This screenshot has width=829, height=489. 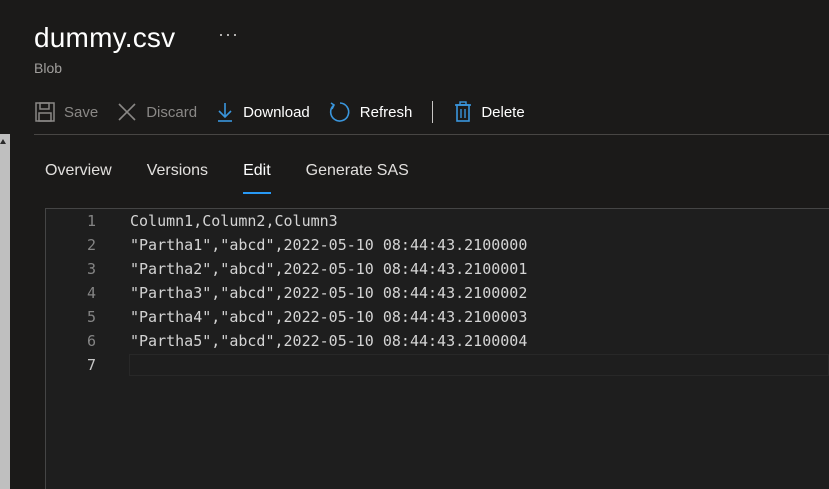 I want to click on toolbar-divider, so click(x=431, y=134).